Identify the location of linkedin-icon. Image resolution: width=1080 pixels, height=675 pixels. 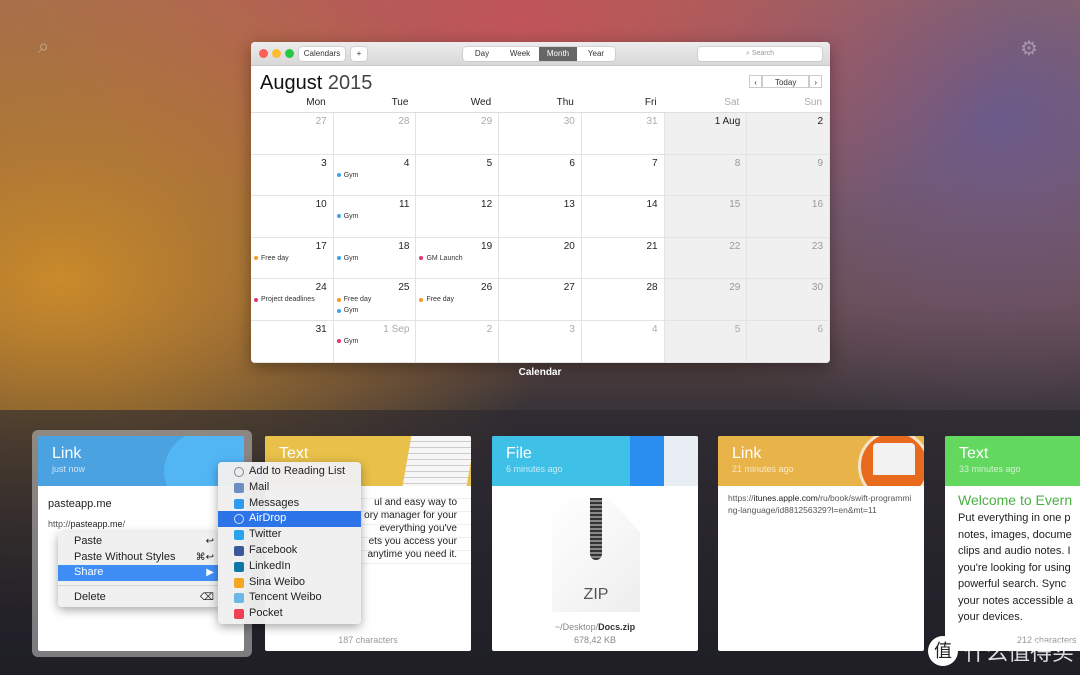
(239, 566).